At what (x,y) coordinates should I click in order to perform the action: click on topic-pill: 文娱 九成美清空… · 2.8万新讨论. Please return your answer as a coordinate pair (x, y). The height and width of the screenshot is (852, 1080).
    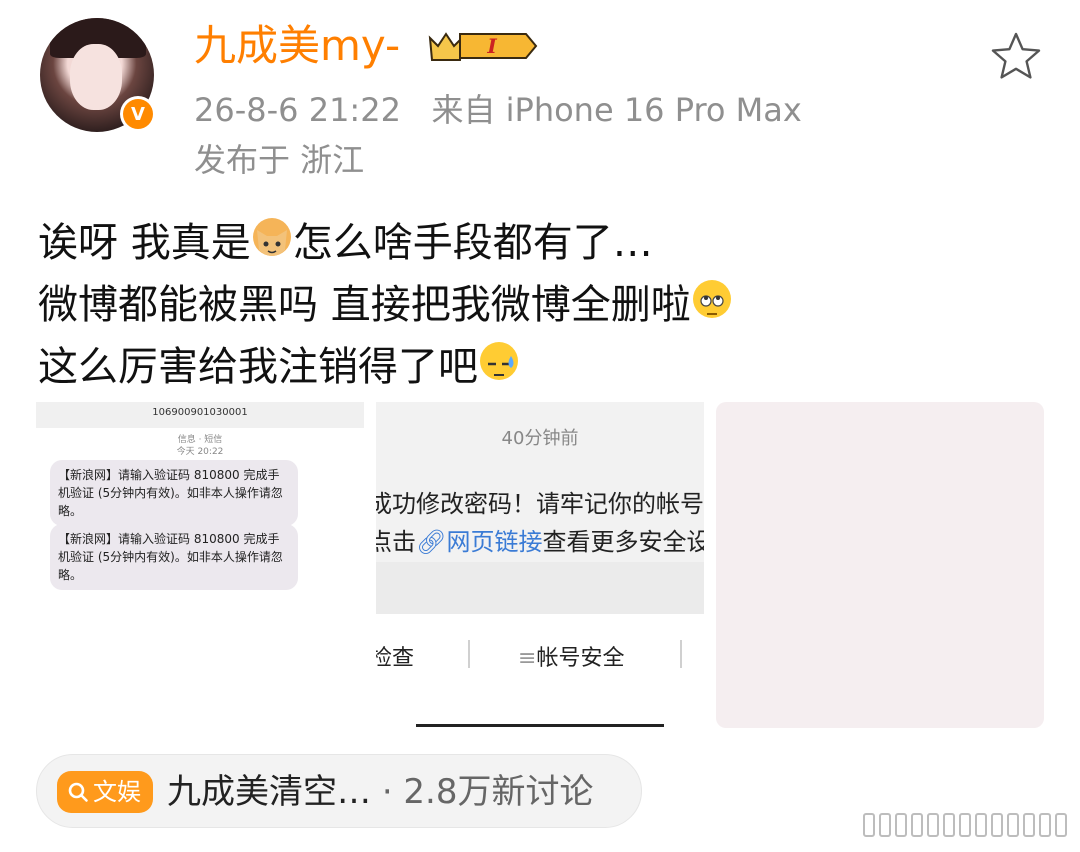
    Looking at the image, I should click on (339, 791).